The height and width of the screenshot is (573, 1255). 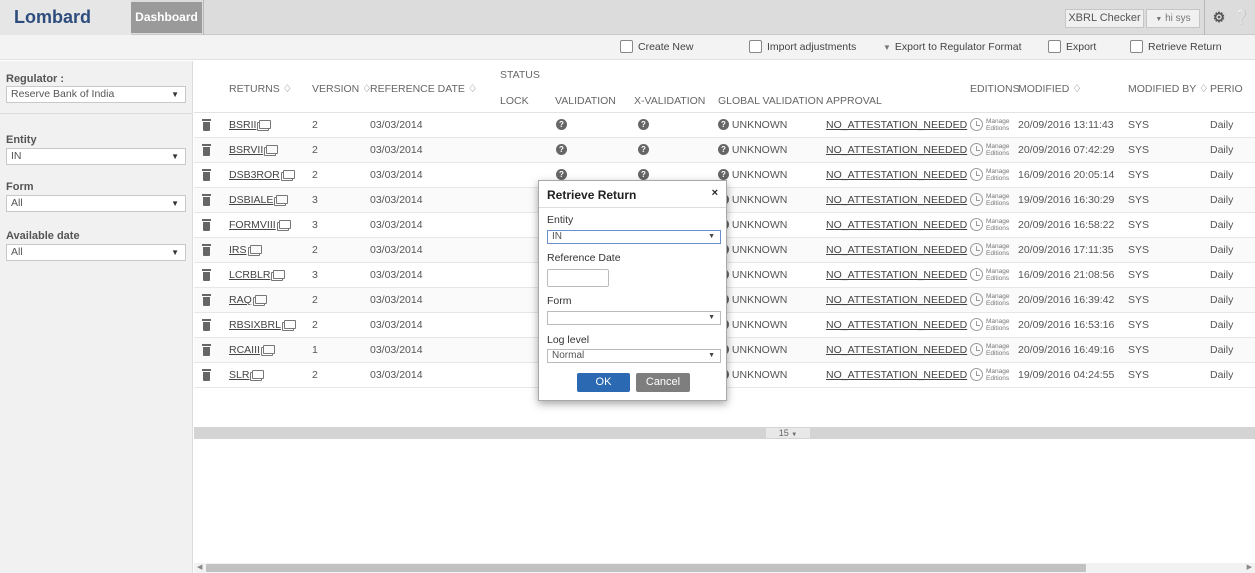 I want to click on return-link: FORMVIII, so click(x=252, y=225).